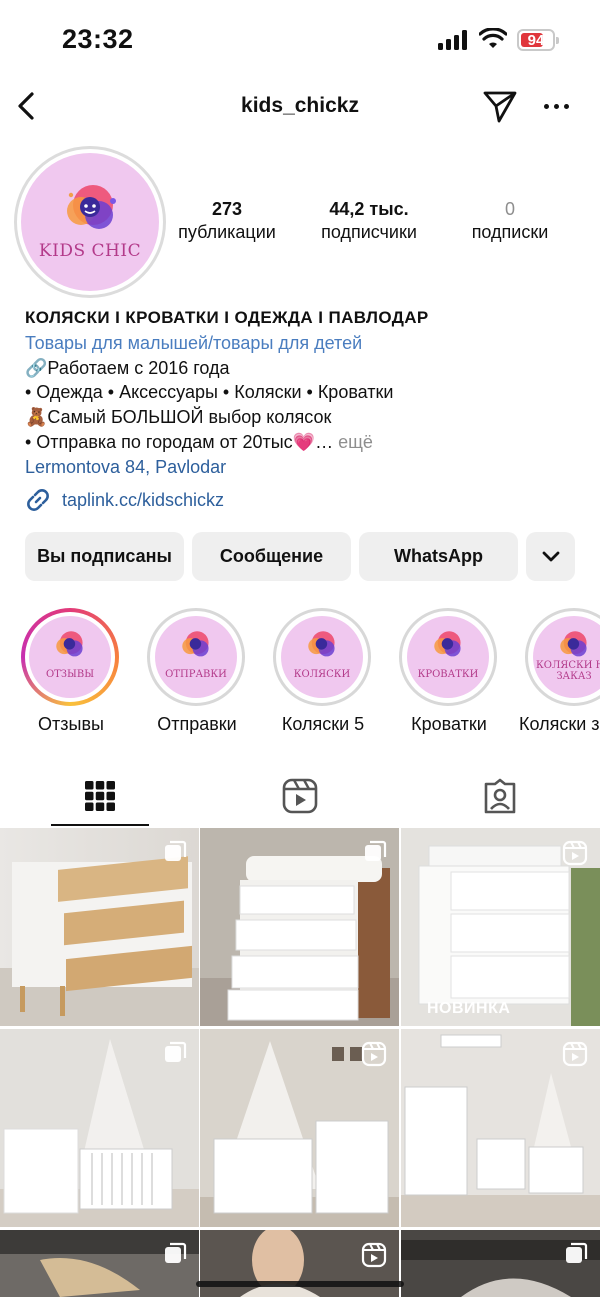 This screenshot has height=1297, width=600. What do you see at coordinates (271, 556) in the screenshot?
I see `message-button: Сообщение` at bounding box center [271, 556].